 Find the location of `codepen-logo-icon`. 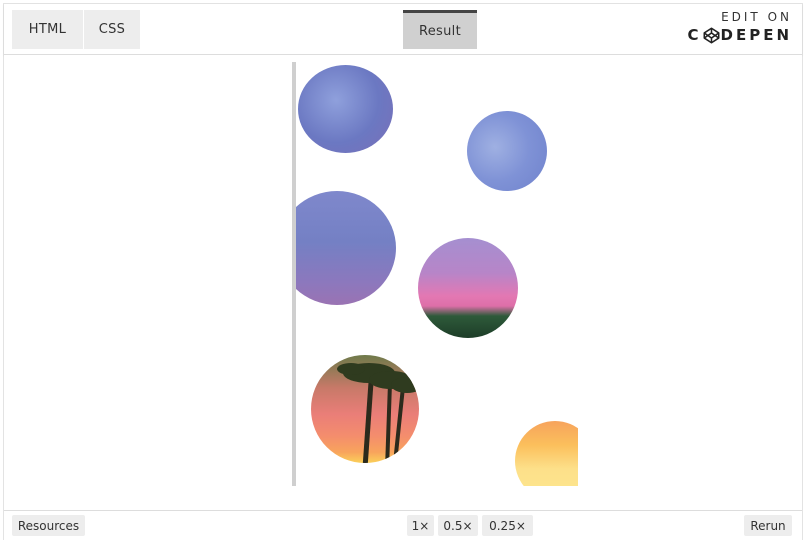

codepen-logo-icon is located at coordinates (711, 35).